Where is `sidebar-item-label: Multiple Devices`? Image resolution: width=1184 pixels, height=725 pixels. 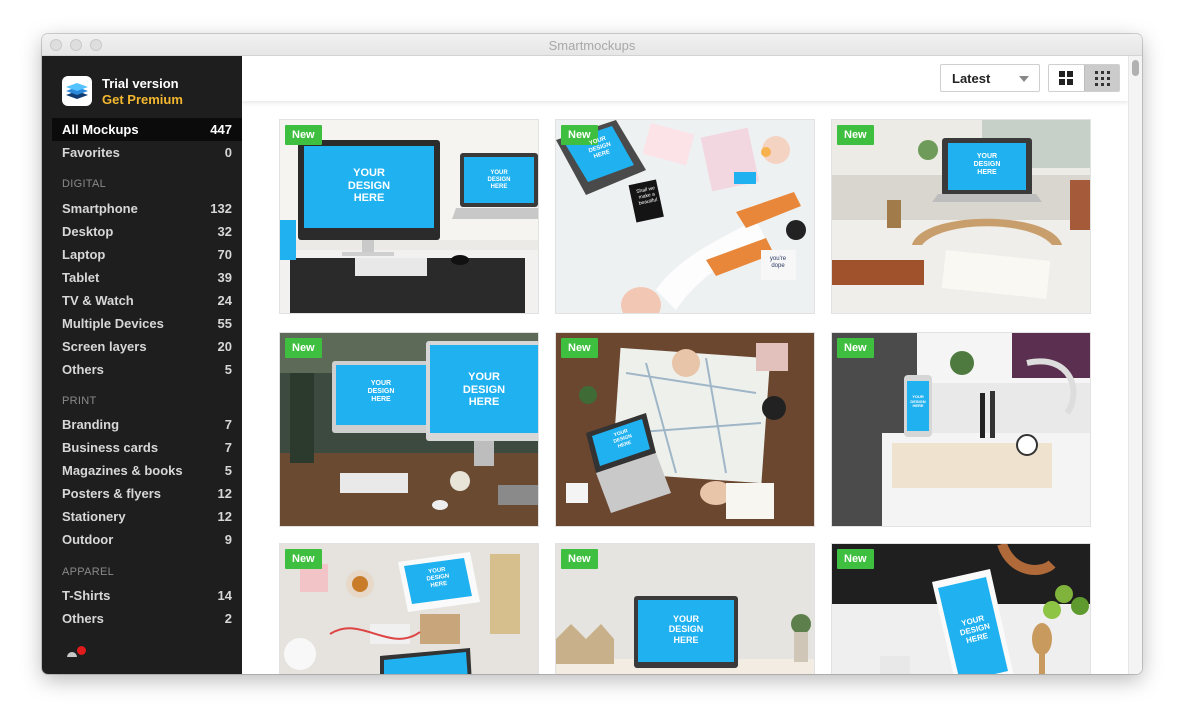 sidebar-item-label: Multiple Devices is located at coordinates (113, 323).